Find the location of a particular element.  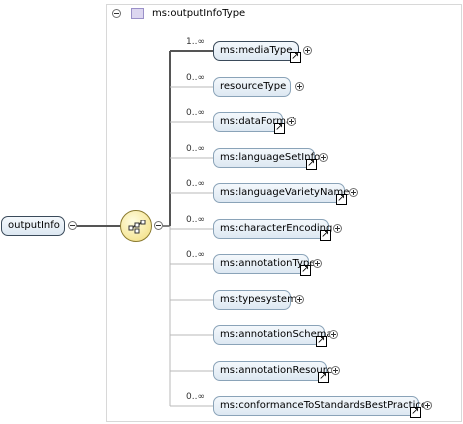

root-element-outputInfo: outputInfo is located at coordinates (33, 226).